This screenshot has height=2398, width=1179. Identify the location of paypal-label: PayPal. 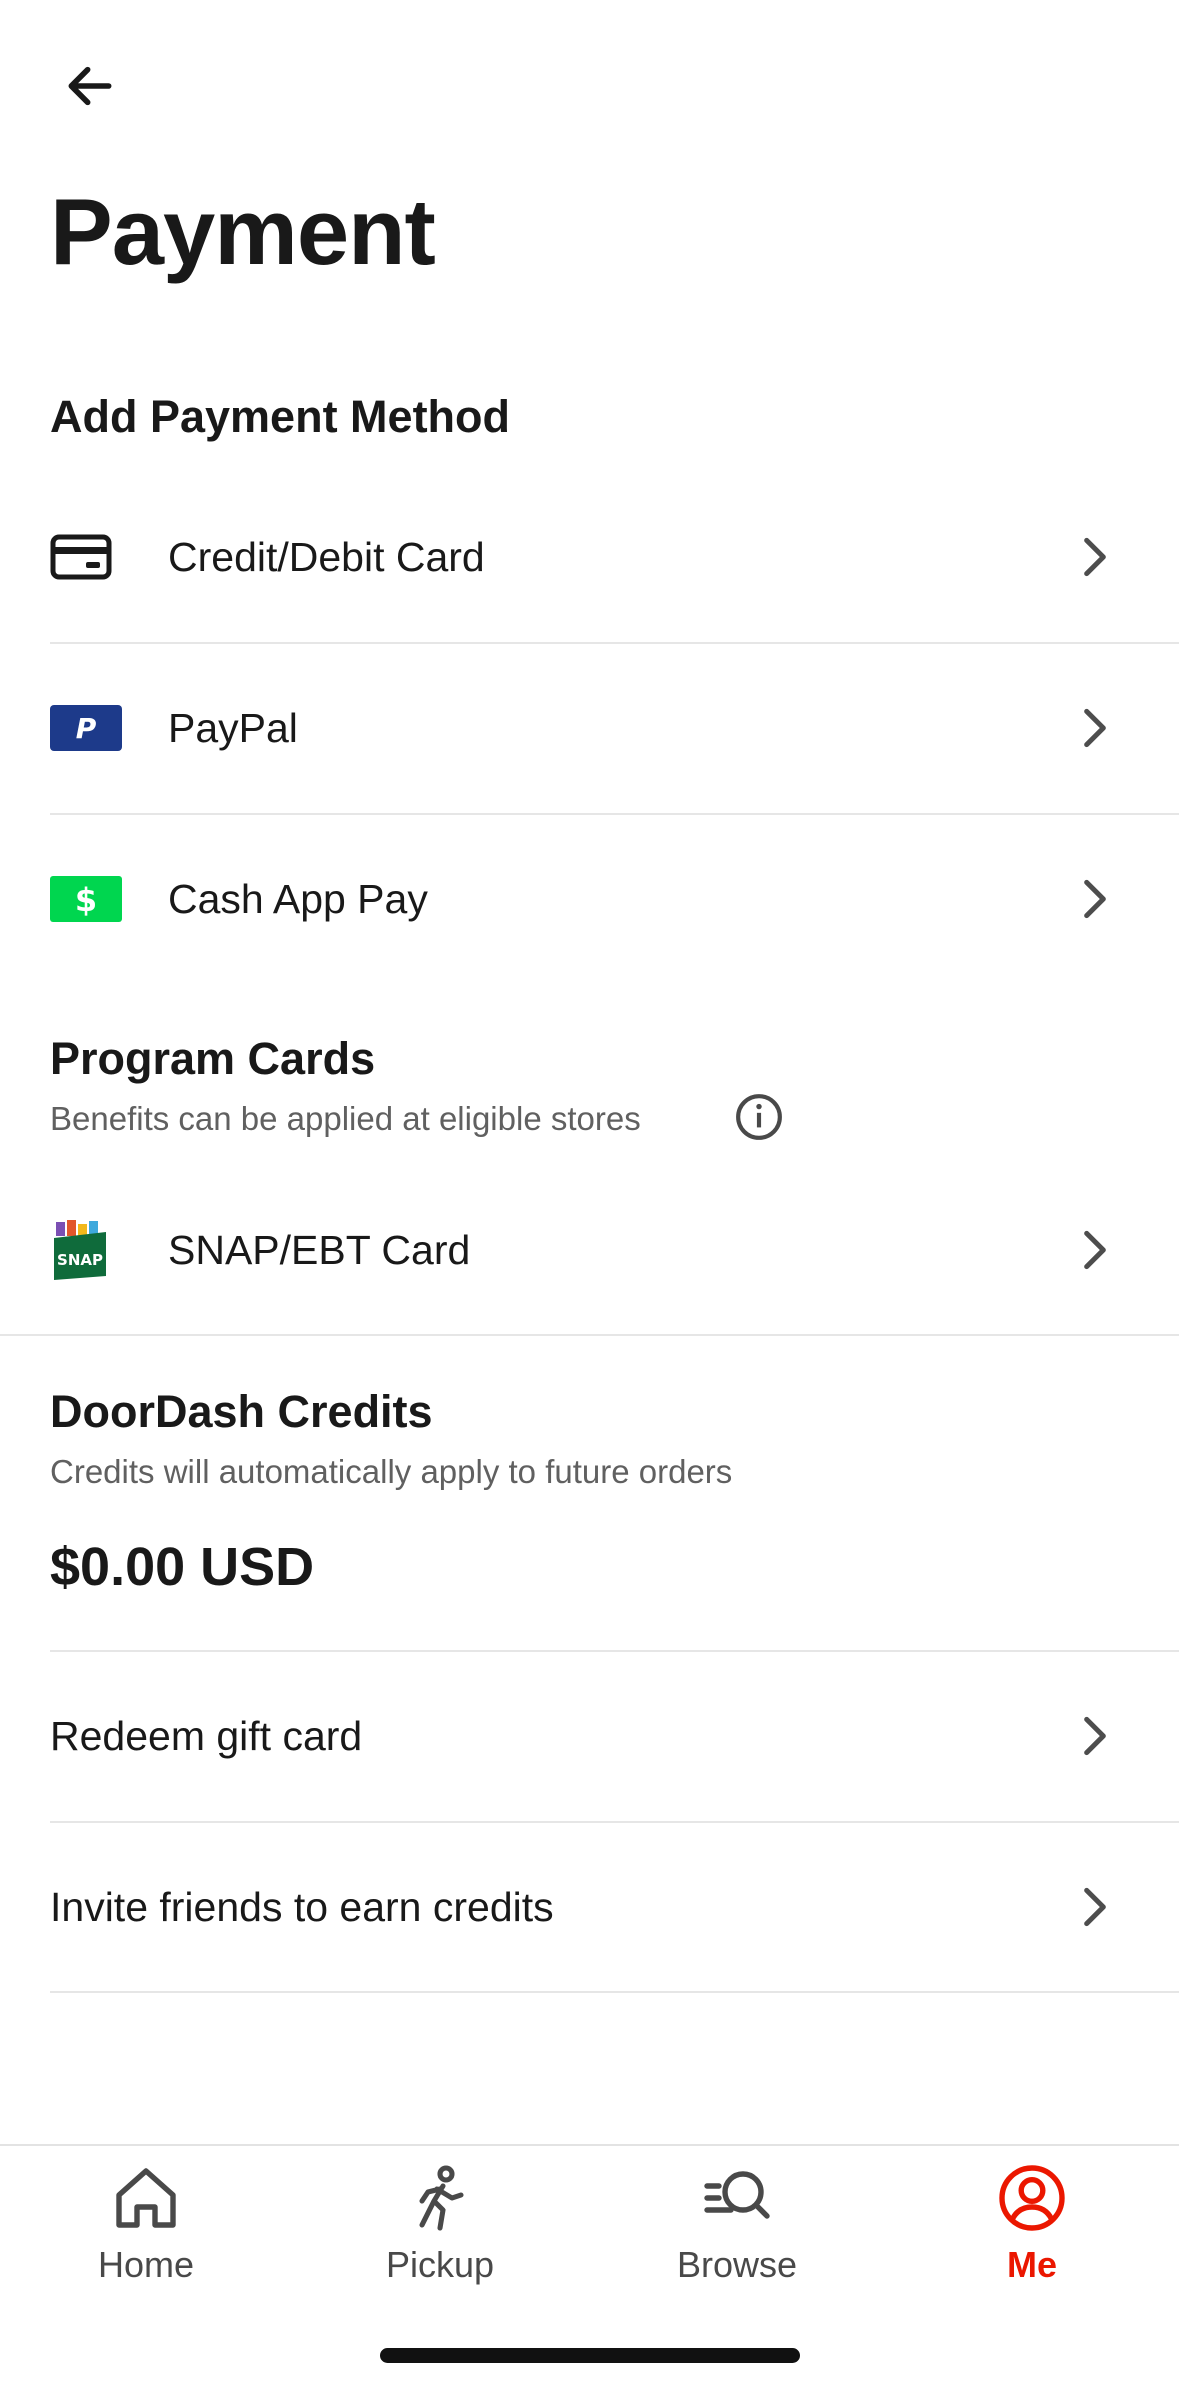
(233, 727).